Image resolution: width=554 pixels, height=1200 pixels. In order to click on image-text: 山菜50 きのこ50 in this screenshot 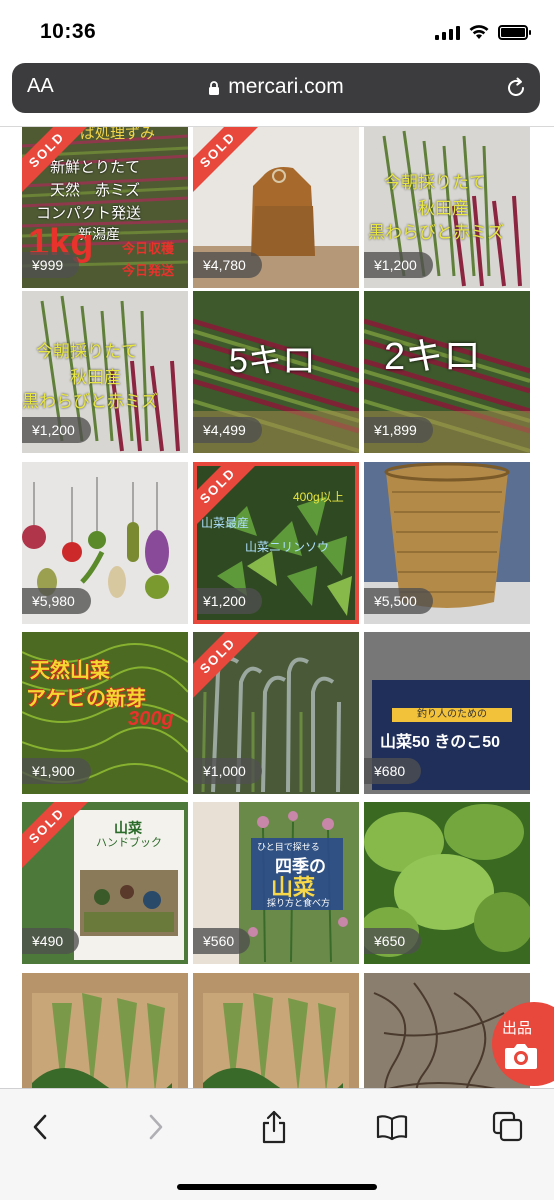, I will do `click(440, 742)`.